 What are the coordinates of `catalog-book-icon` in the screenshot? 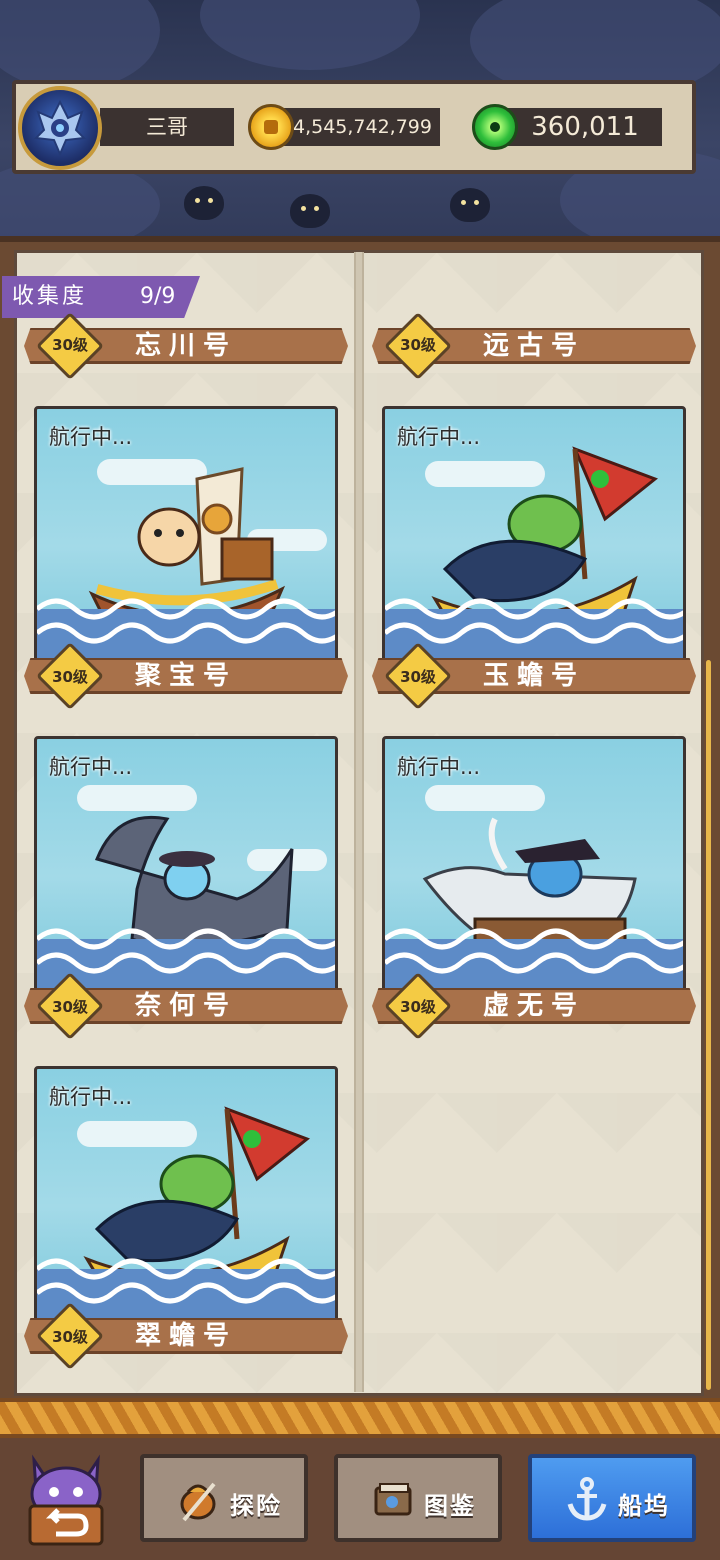 It's located at (393, 1499).